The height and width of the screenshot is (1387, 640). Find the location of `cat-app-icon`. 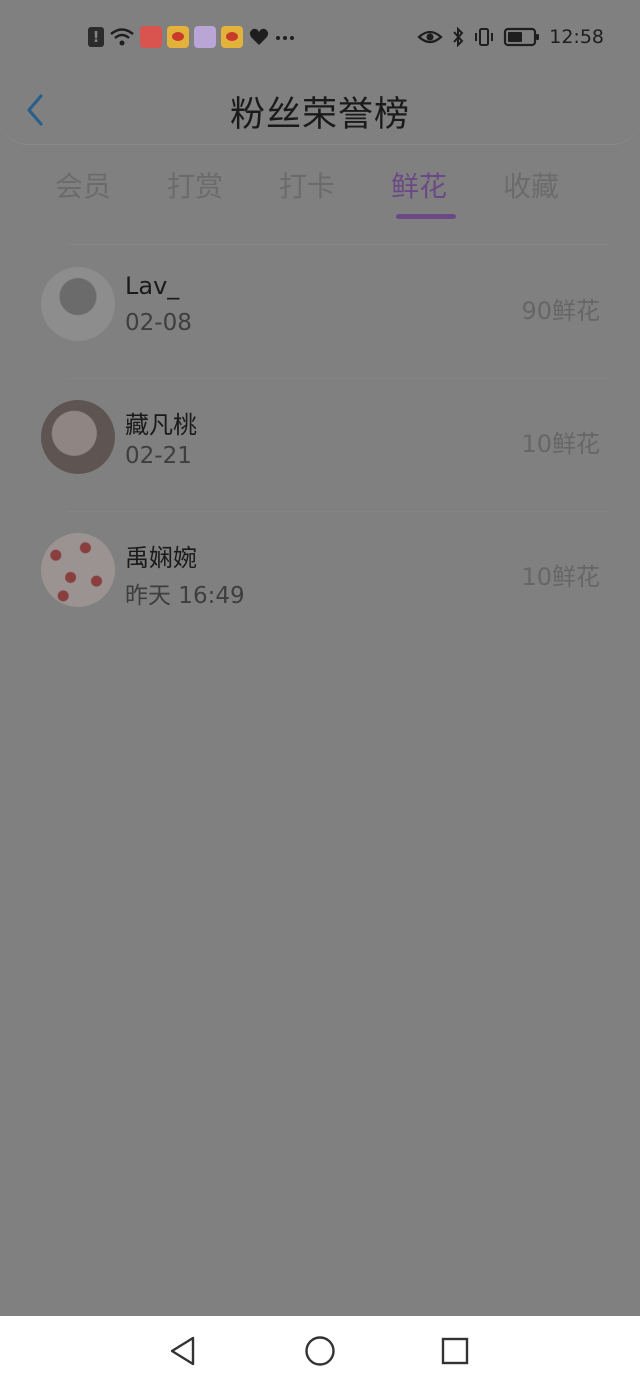

cat-app-icon is located at coordinates (205, 37).